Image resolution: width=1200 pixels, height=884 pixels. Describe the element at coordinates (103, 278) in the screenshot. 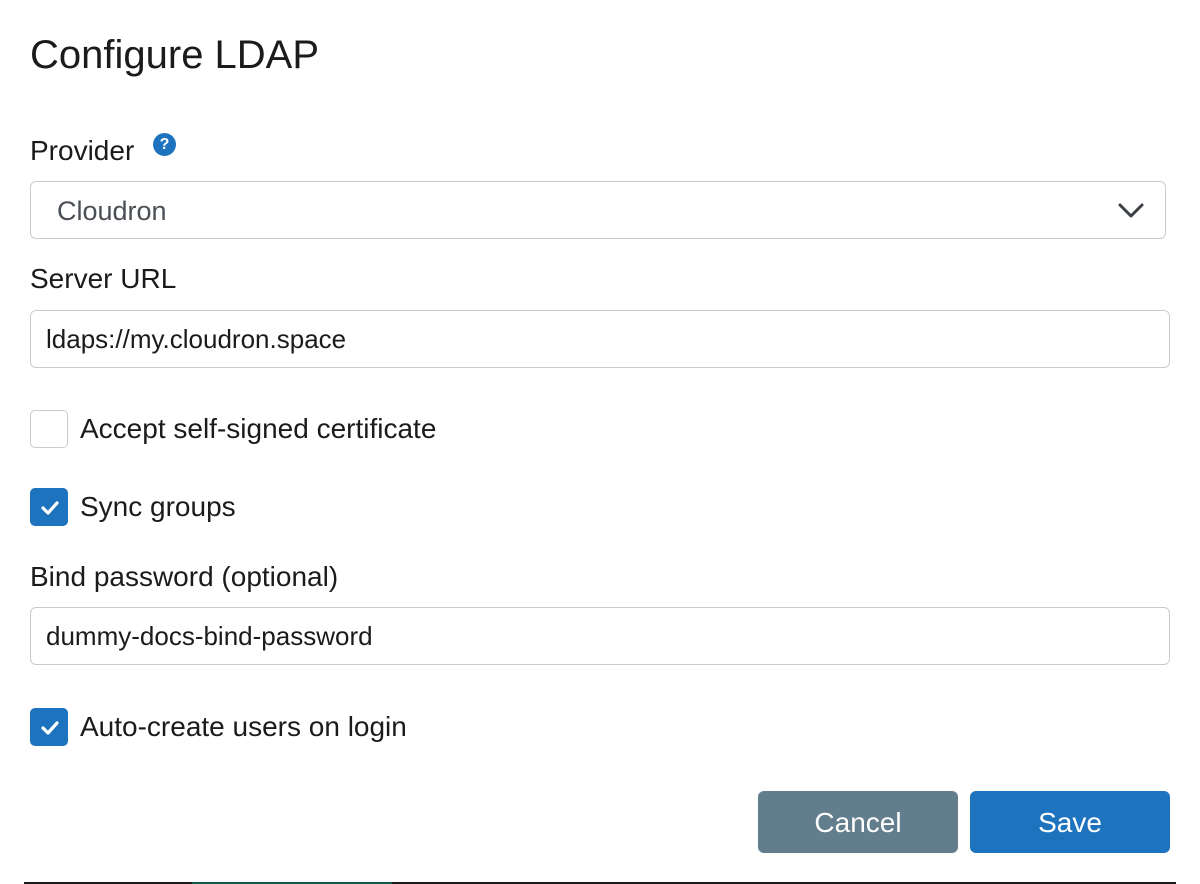

I see `server-url-label: Server URL` at that location.